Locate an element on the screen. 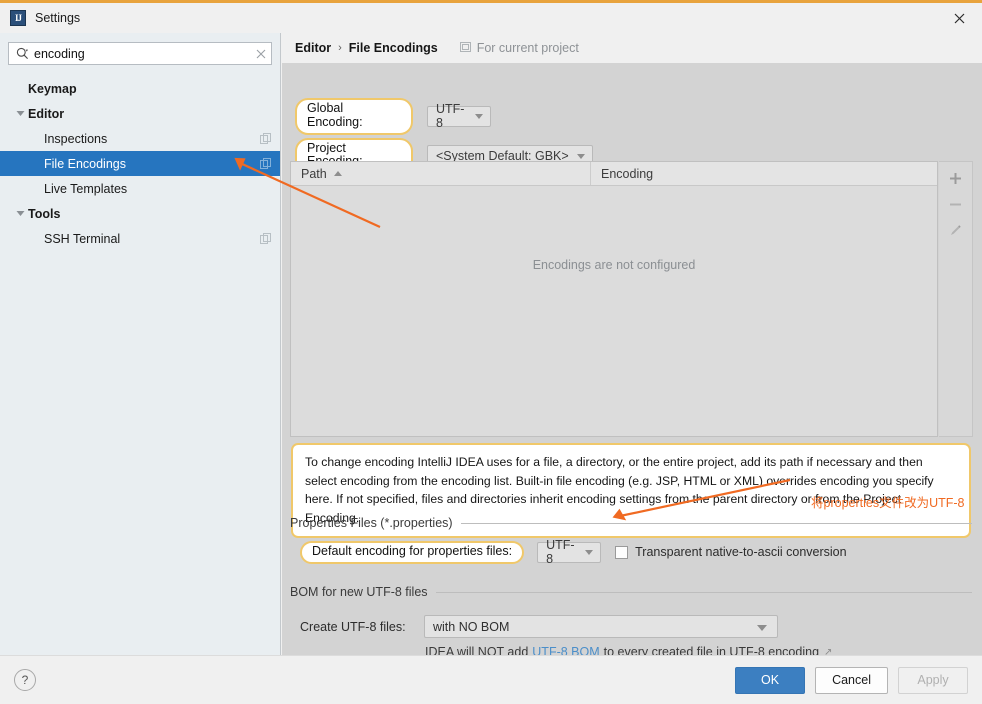  sidebar-item-file-encodings: File Encodings is located at coordinates (140, 163).